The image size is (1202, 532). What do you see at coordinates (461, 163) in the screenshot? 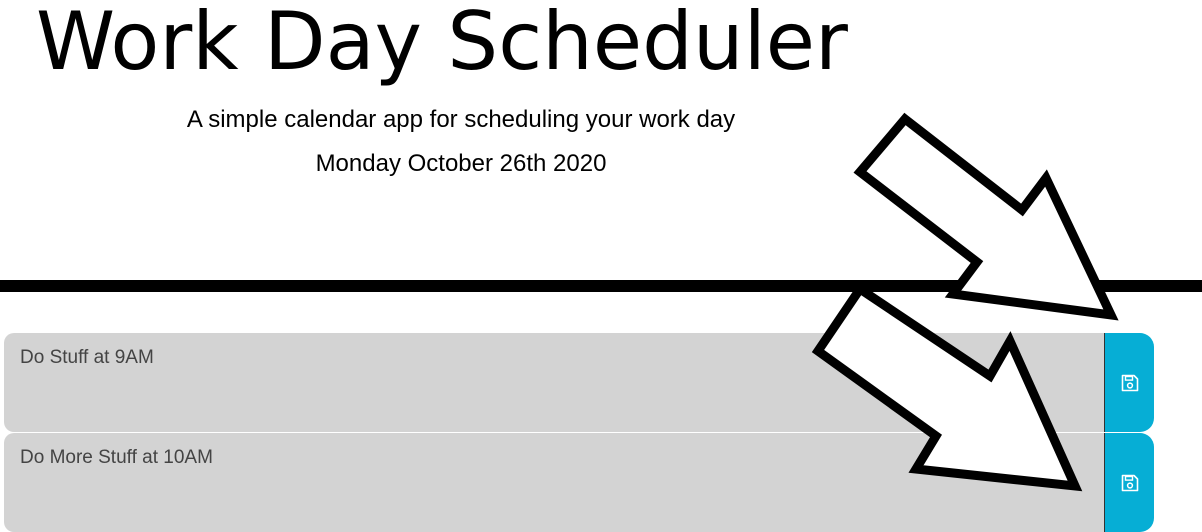
I see `current-date: Monday October 26th 2020` at bounding box center [461, 163].